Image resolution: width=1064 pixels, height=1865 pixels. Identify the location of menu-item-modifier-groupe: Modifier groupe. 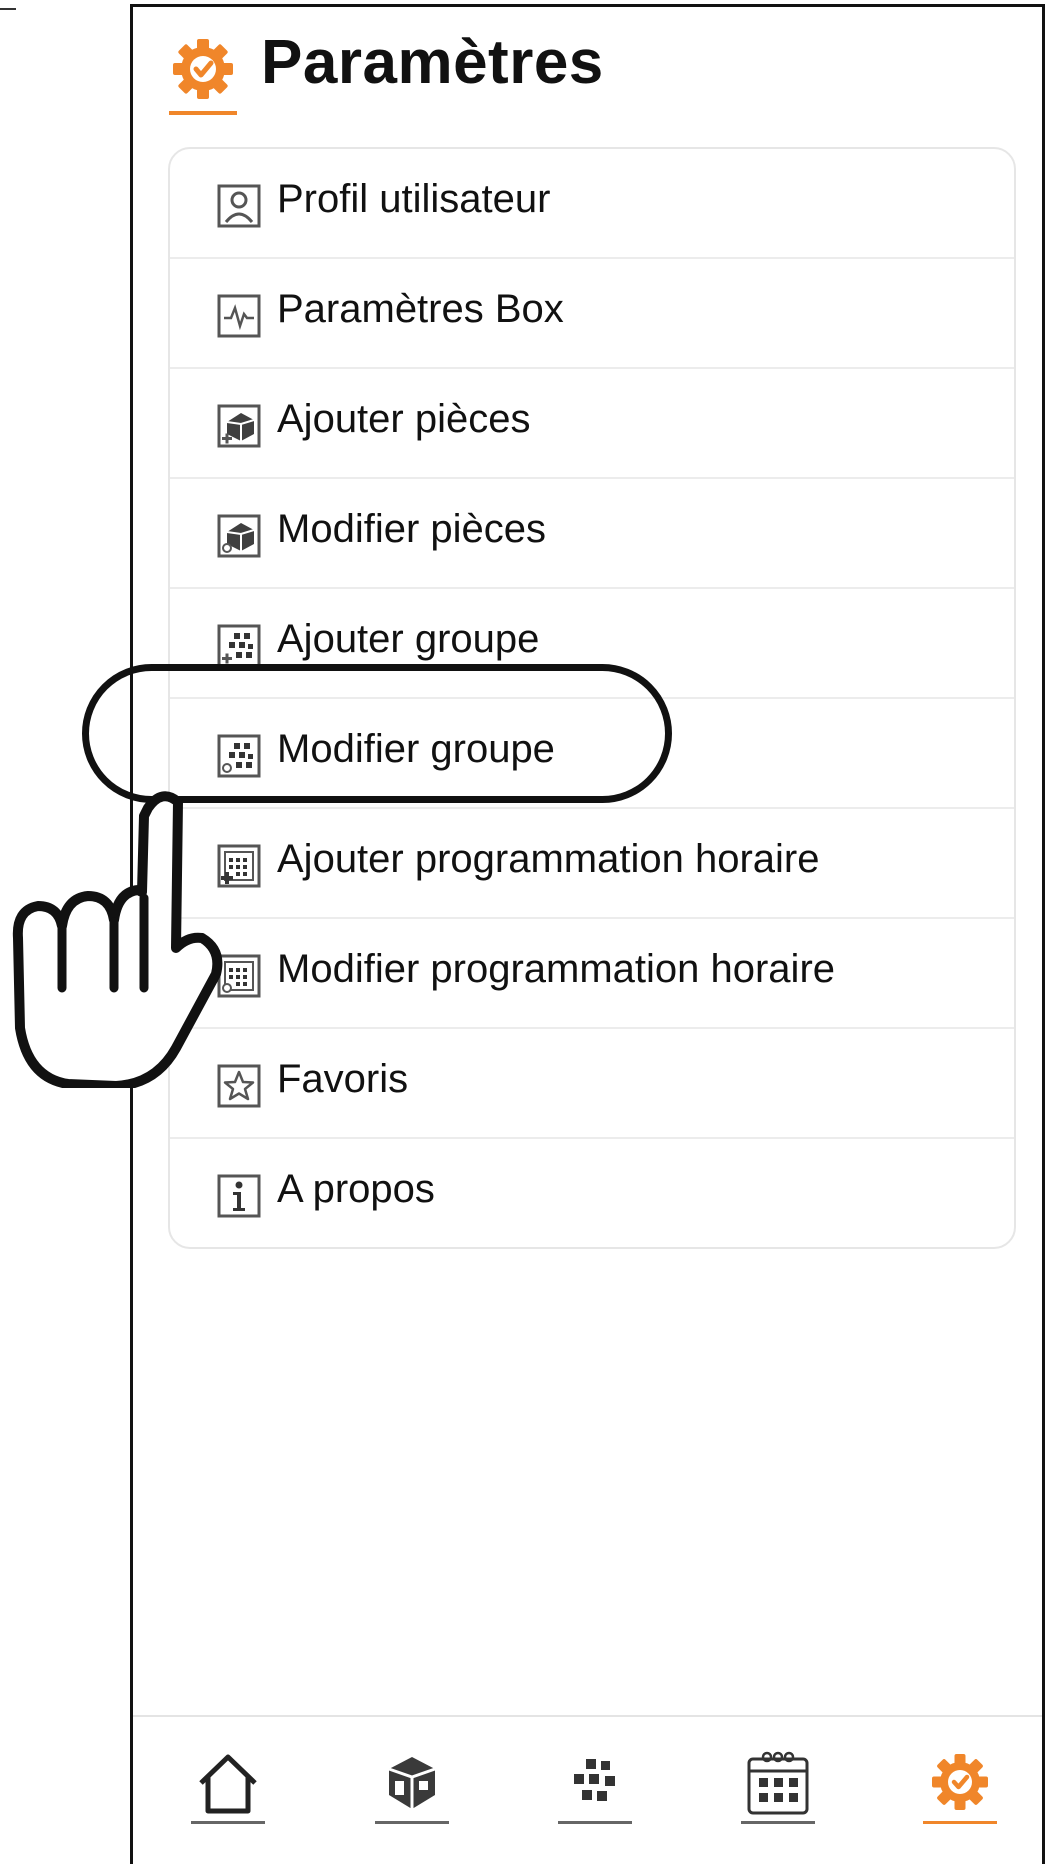
(592, 754).